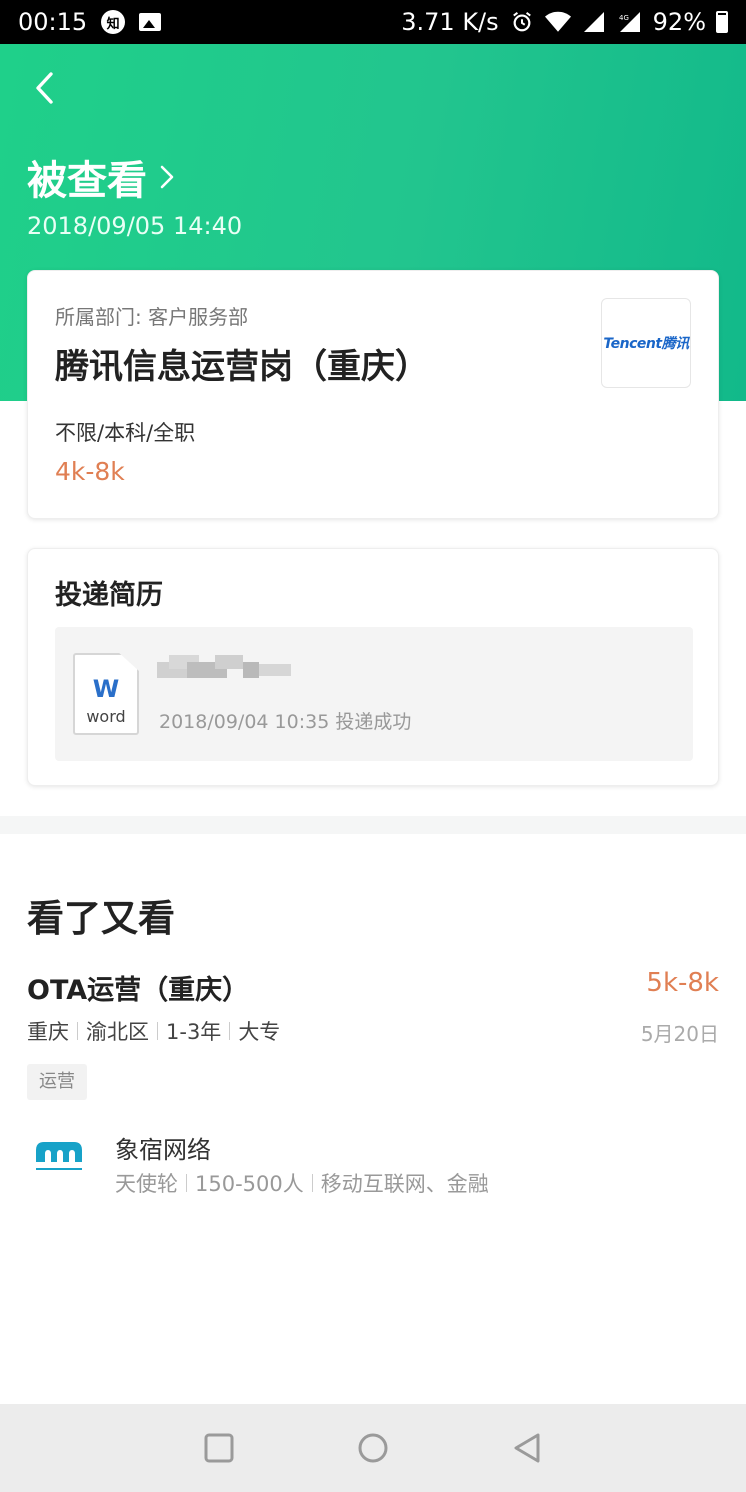  Describe the element at coordinates (109, 595) in the screenshot. I see `resume-heading: 投递简历` at that location.